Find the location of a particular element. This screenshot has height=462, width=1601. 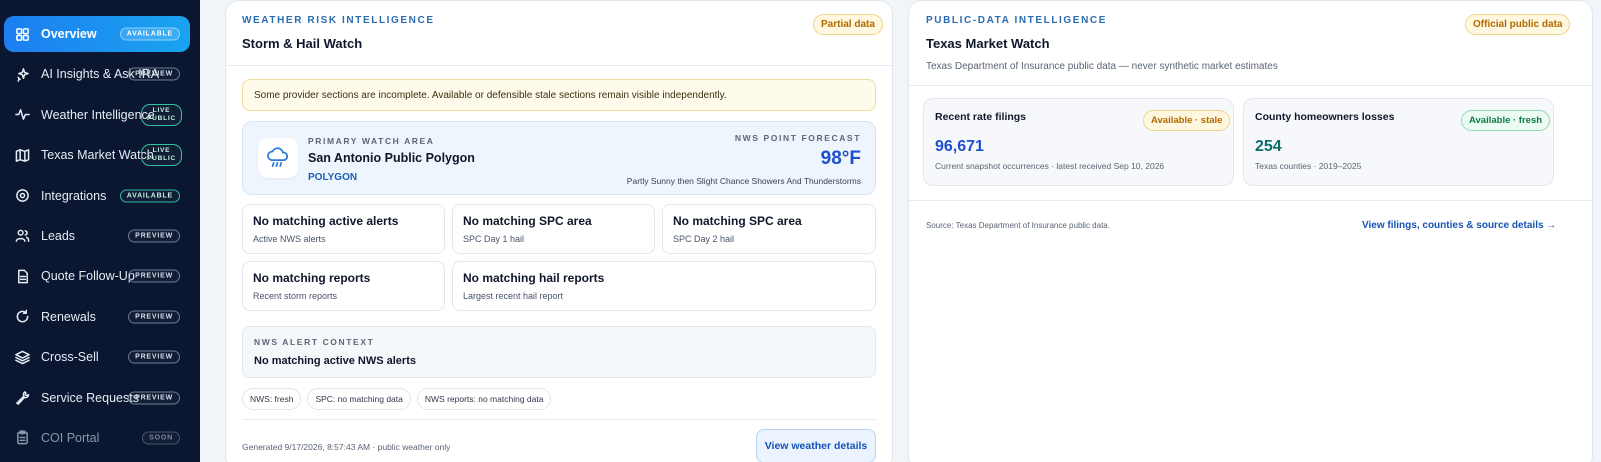

sidebar-item-weather-intelligence: Weather Intelligence LIVE PUBLIC is located at coordinates (97, 115).